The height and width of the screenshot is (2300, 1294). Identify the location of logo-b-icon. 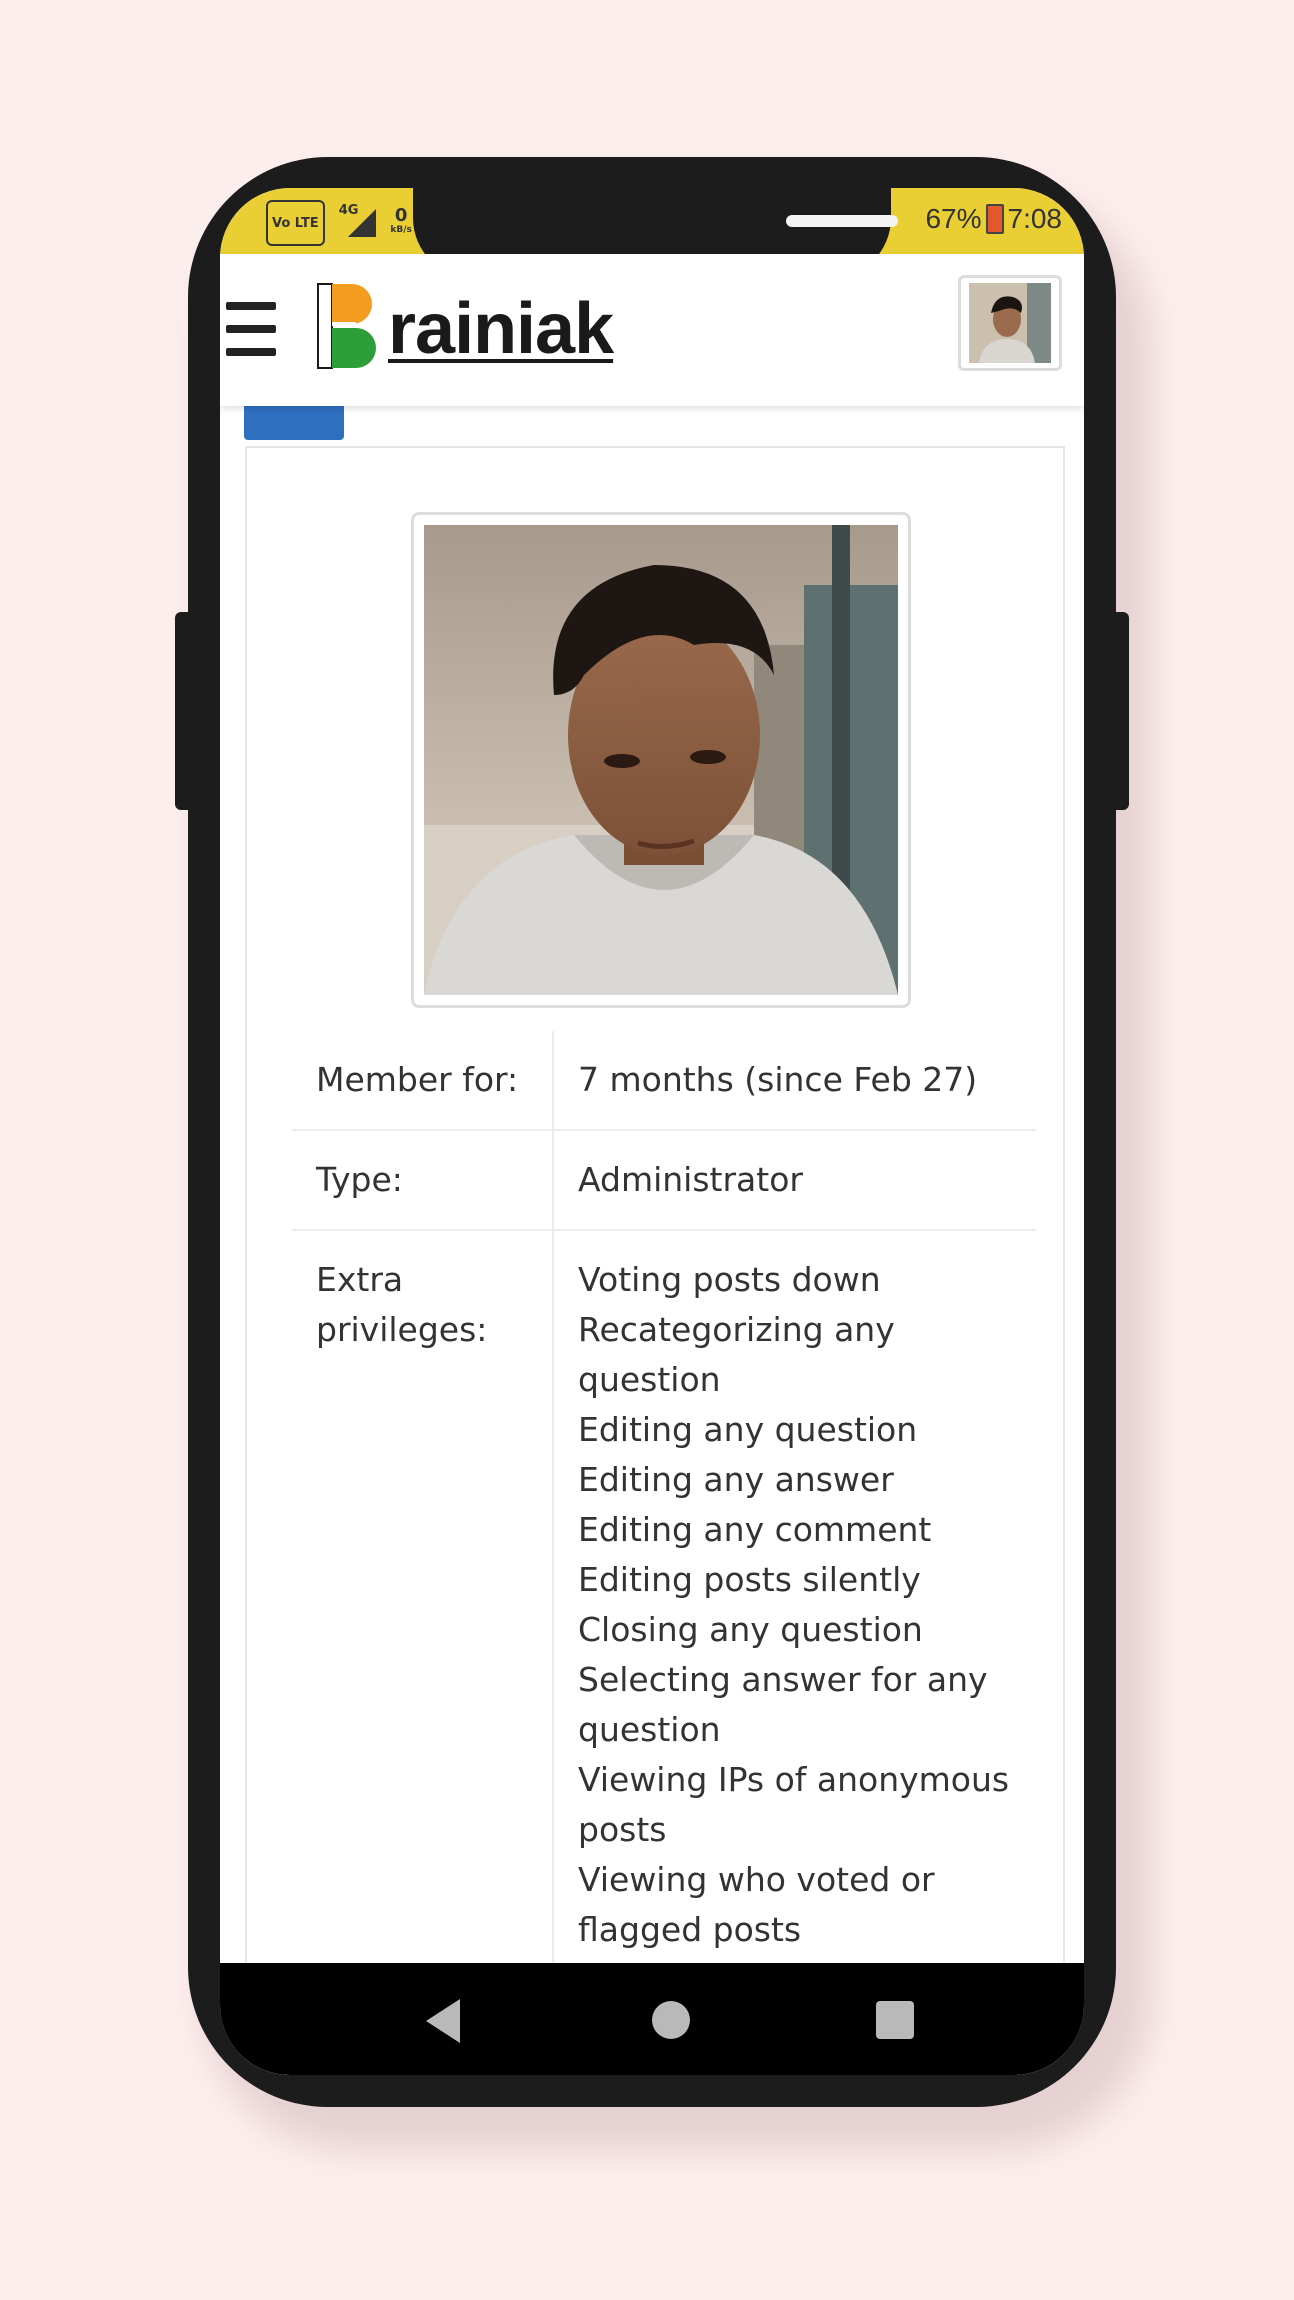
(346, 326).